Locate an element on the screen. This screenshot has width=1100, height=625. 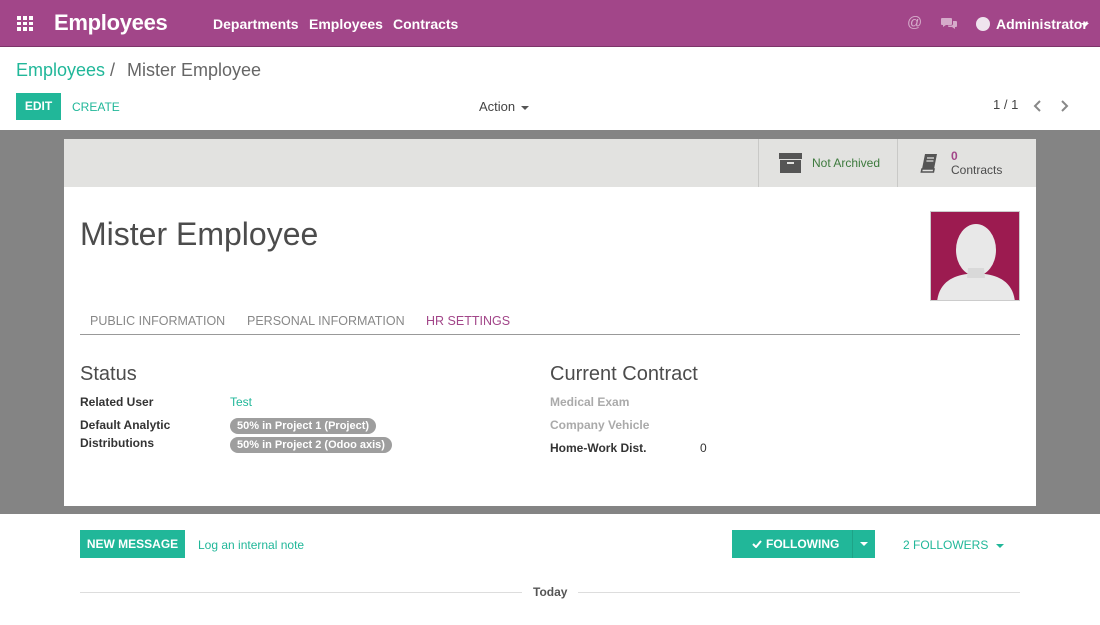
contracts-smart-button: 0 Contracts is located at coordinates (966, 163).